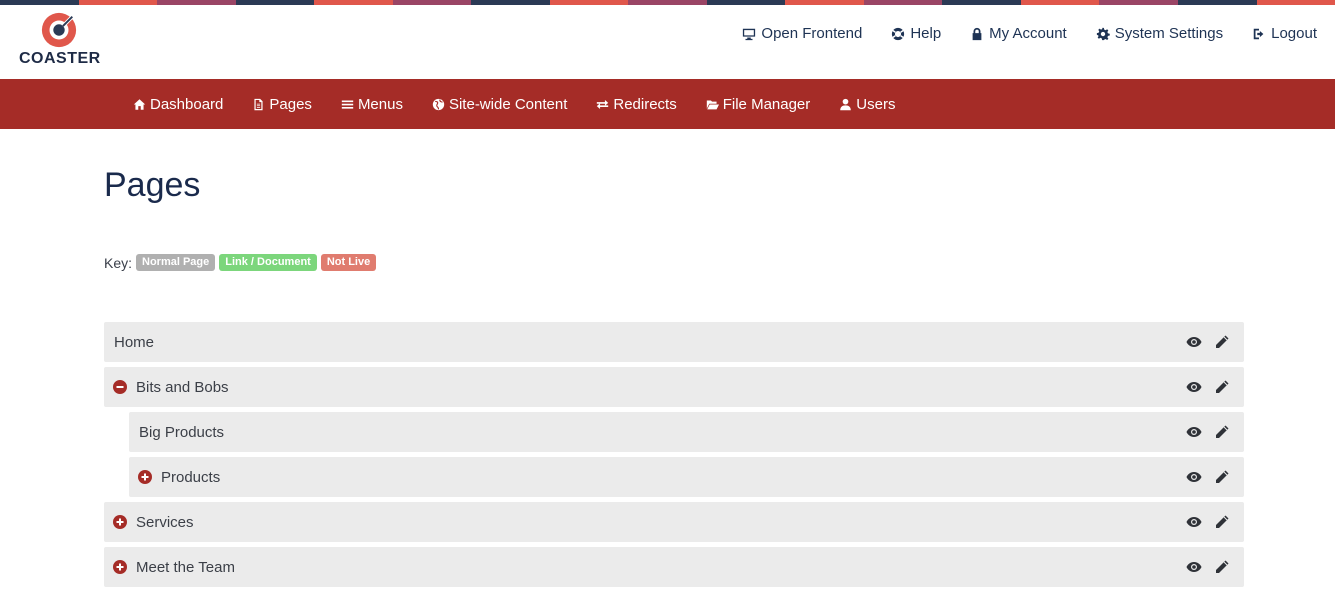  I want to click on page-row: Meet the Team, so click(674, 567).